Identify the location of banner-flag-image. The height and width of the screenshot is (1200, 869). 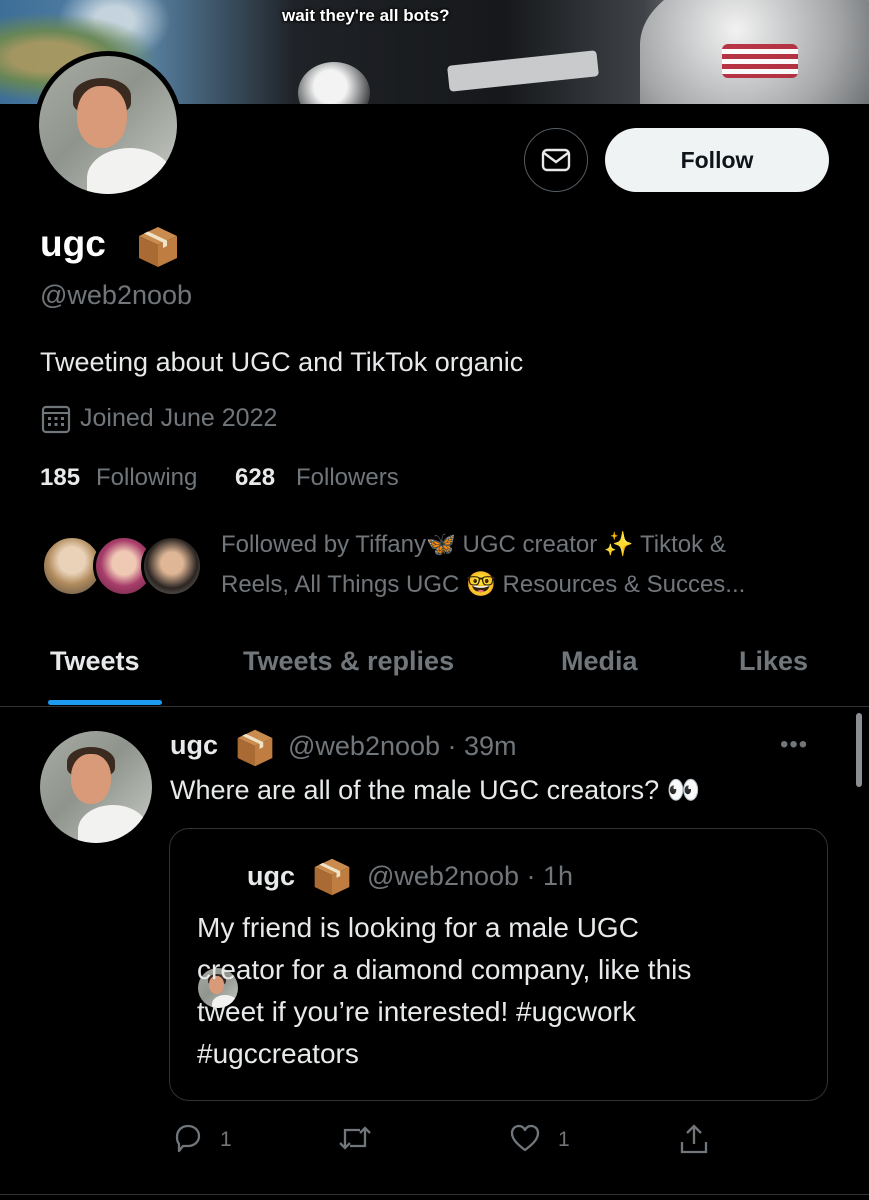
(760, 61).